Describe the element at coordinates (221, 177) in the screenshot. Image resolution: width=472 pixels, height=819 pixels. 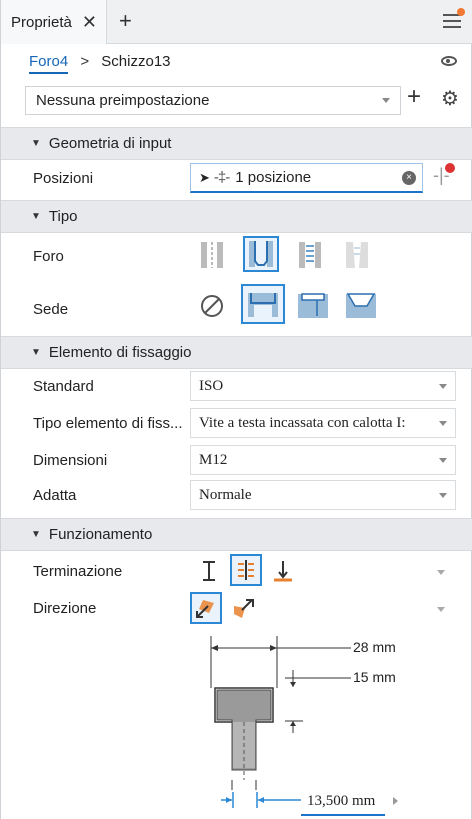
I see `crosshair-icon: -‡-` at that location.